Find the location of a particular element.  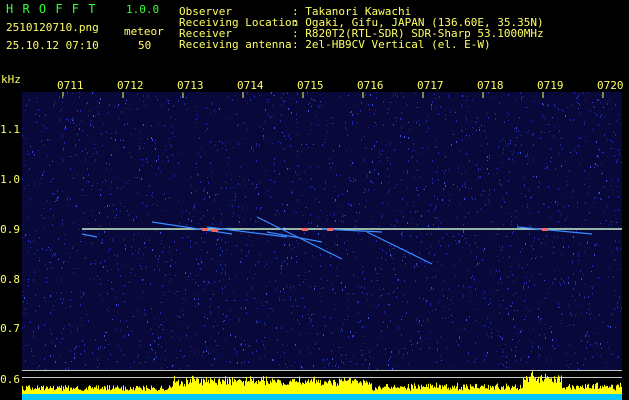

x-tick: 0711 is located at coordinates (70, 85).